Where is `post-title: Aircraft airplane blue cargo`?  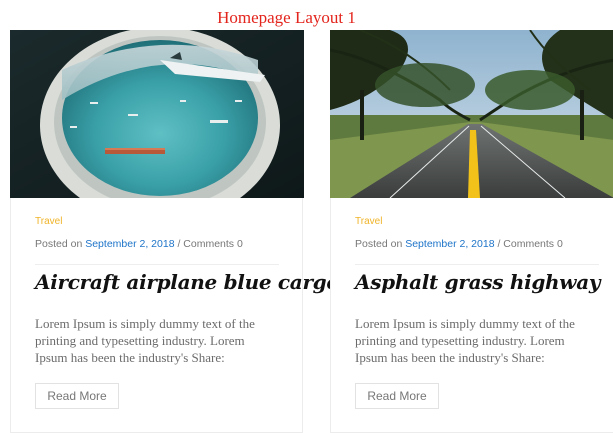
post-title: Aircraft airplane blue cargo is located at coordinates (187, 282).